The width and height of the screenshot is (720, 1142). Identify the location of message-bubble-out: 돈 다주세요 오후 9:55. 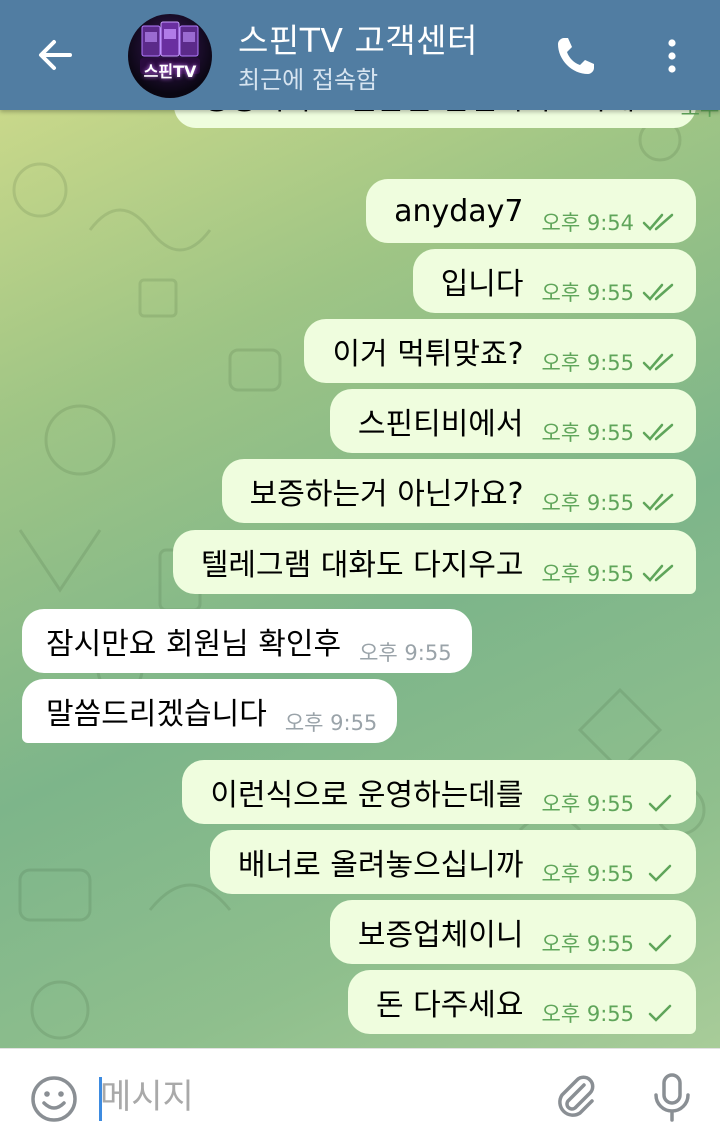
(521, 1002).